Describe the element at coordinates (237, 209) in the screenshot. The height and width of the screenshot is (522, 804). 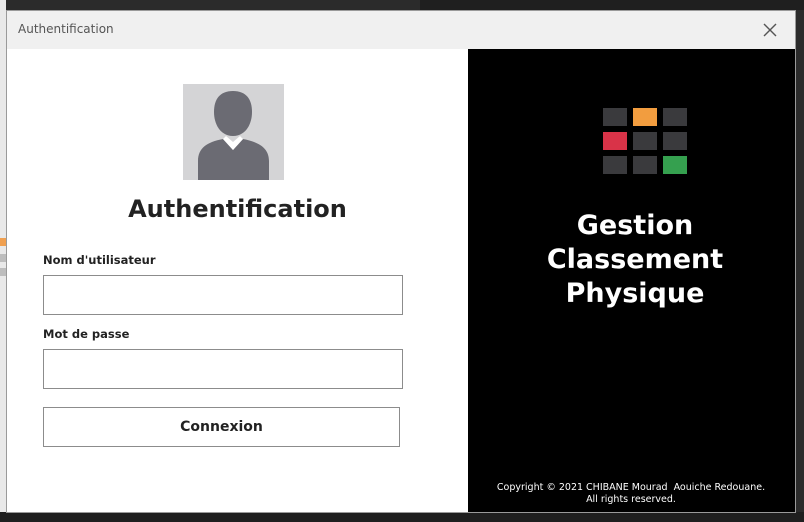
I see `login-heading: Authentification` at that location.